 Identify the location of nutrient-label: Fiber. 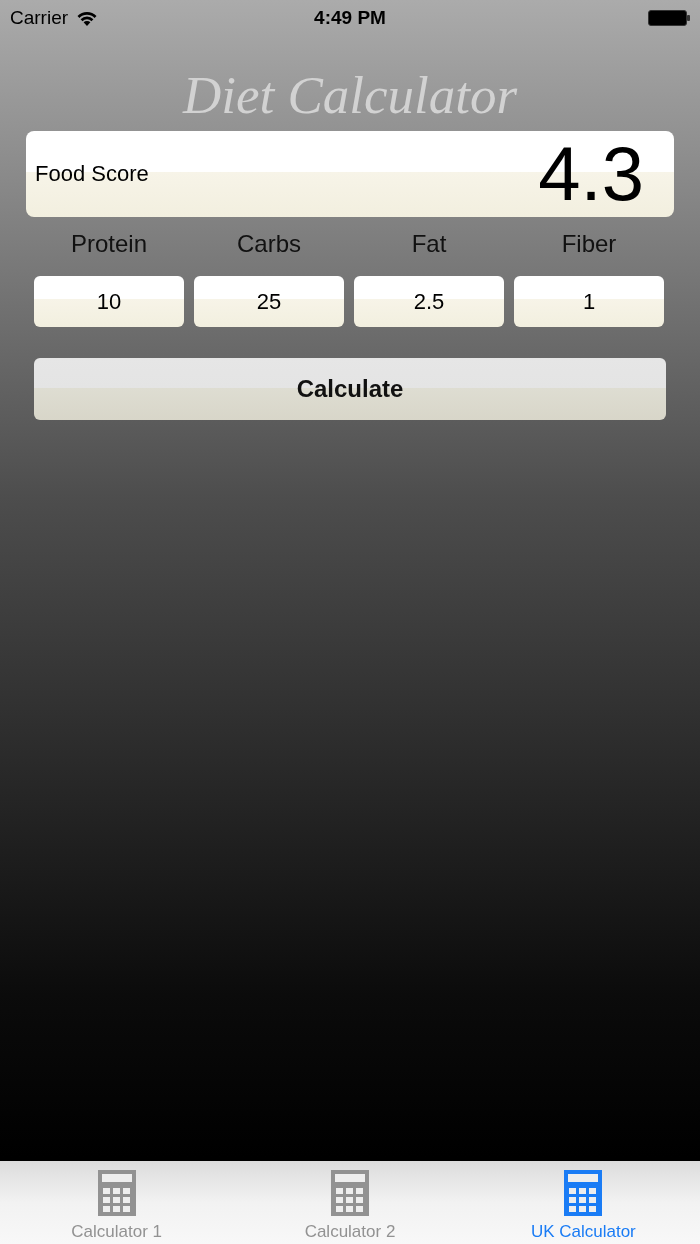
(589, 244).